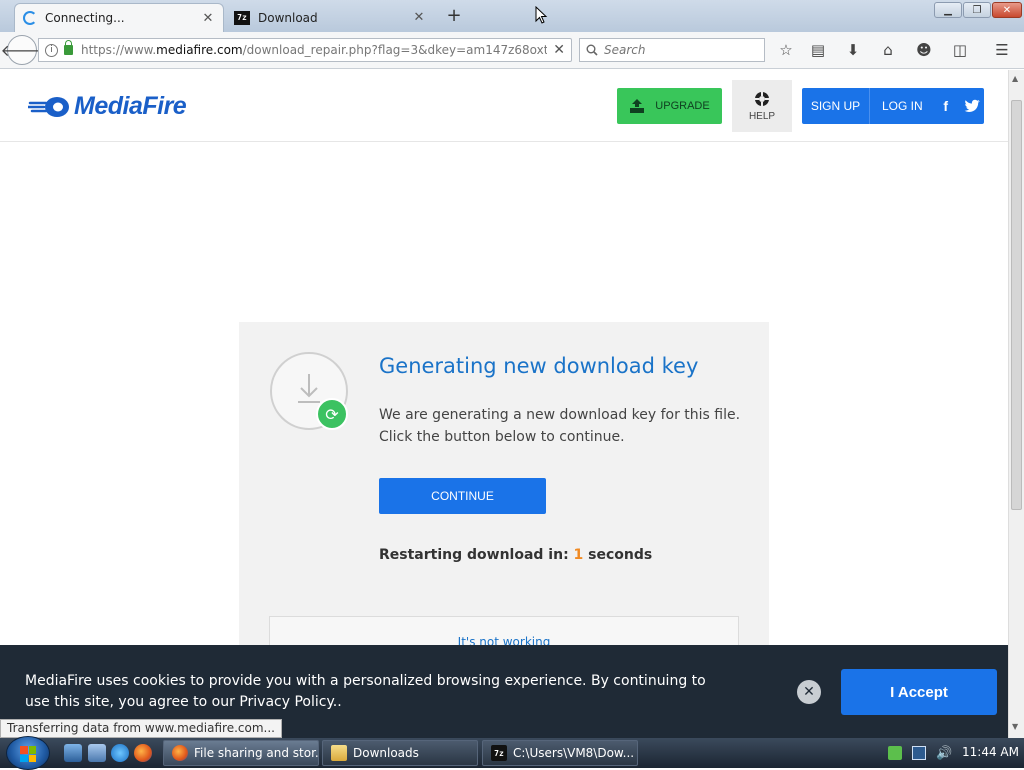 This screenshot has height=770, width=1024. What do you see at coordinates (924, 50) in the screenshot?
I see `smiley-icon: ☻` at bounding box center [924, 50].